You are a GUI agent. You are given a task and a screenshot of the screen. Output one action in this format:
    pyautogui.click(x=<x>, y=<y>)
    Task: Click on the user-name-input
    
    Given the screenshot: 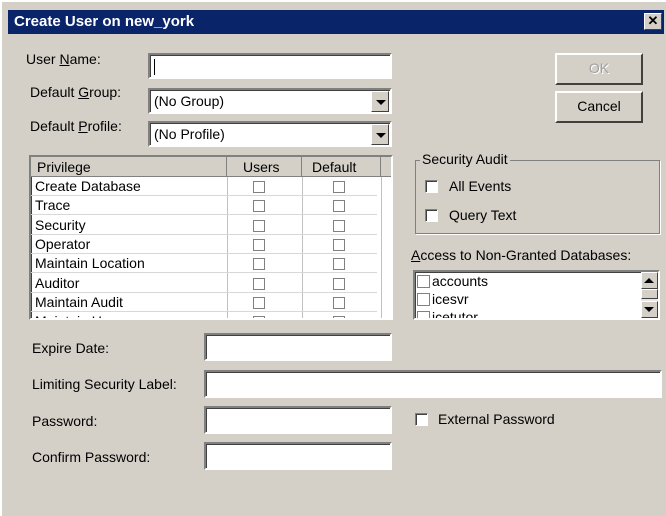 What is the action you would take?
    pyautogui.click(x=270, y=66)
    